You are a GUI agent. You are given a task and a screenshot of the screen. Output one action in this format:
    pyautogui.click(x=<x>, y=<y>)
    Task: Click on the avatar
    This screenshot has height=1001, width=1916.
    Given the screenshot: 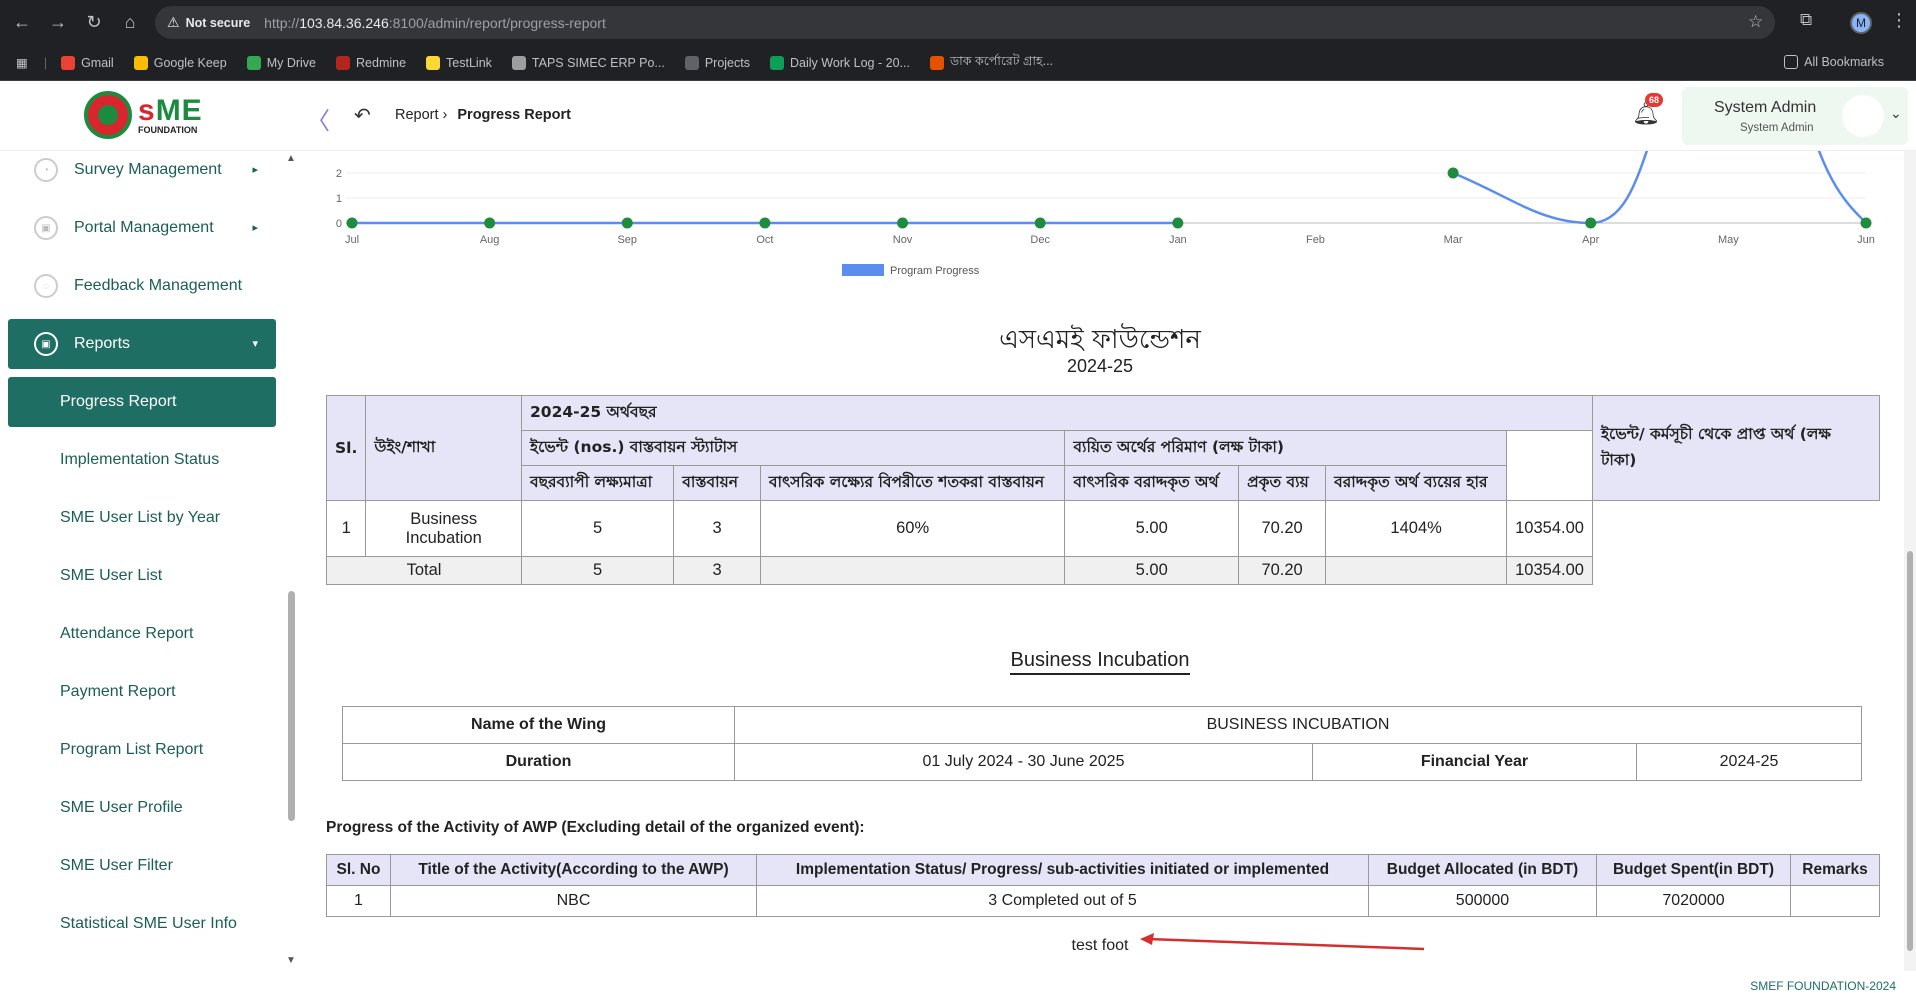 What is the action you would take?
    pyautogui.click(x=1863, y=116)
    